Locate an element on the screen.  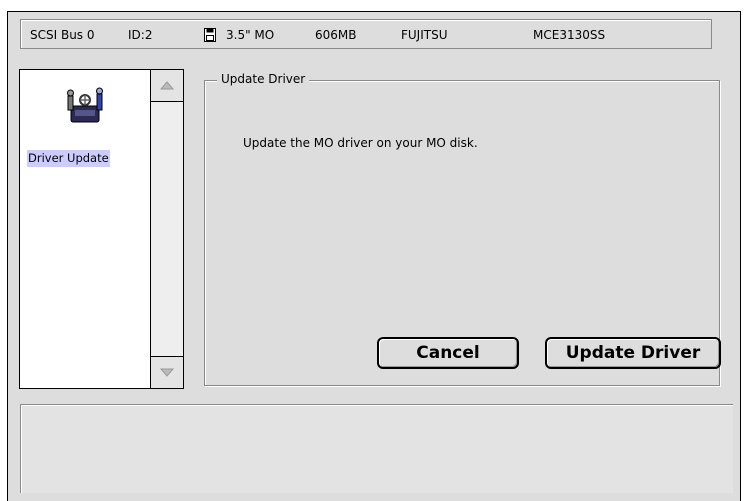
list-item-label: Driver Update is located at coordinates (68, 158).